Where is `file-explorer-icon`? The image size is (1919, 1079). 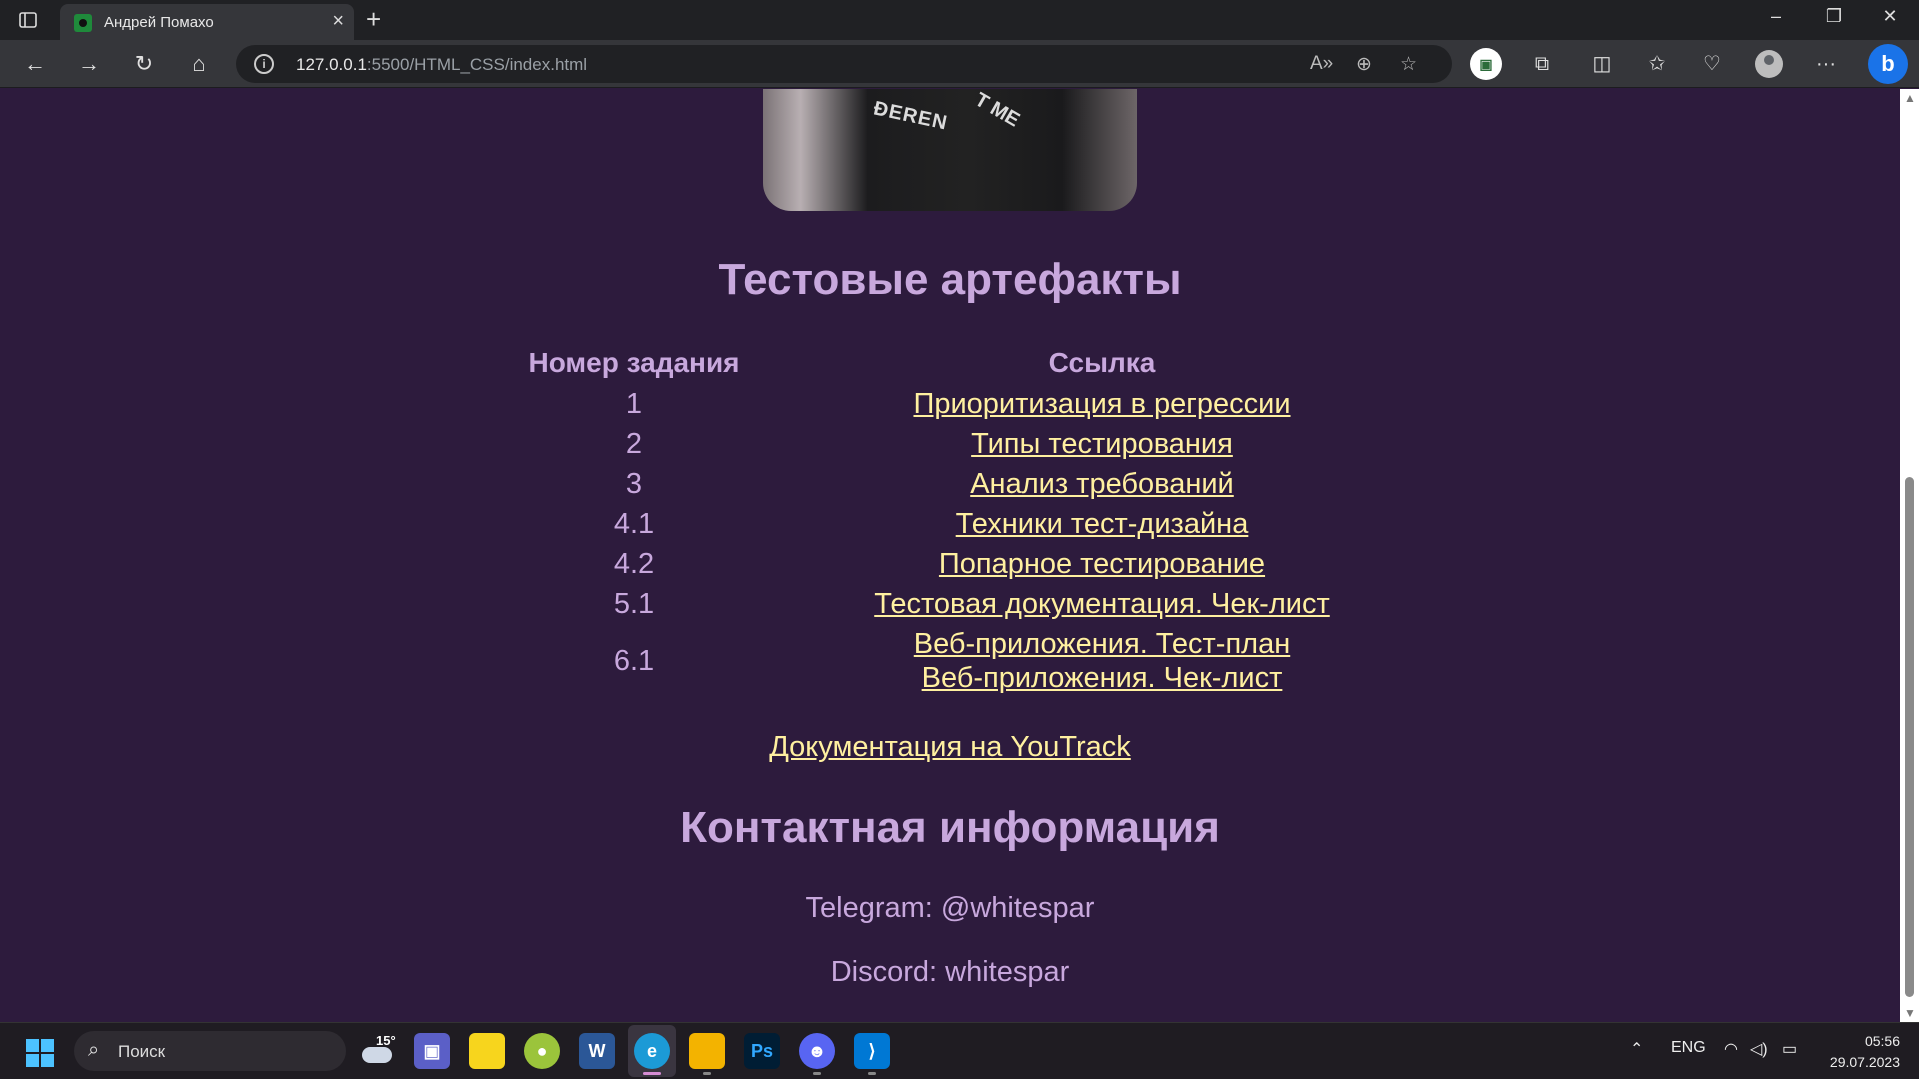
file-explorer-icon is located at coordinates (707, 1051).